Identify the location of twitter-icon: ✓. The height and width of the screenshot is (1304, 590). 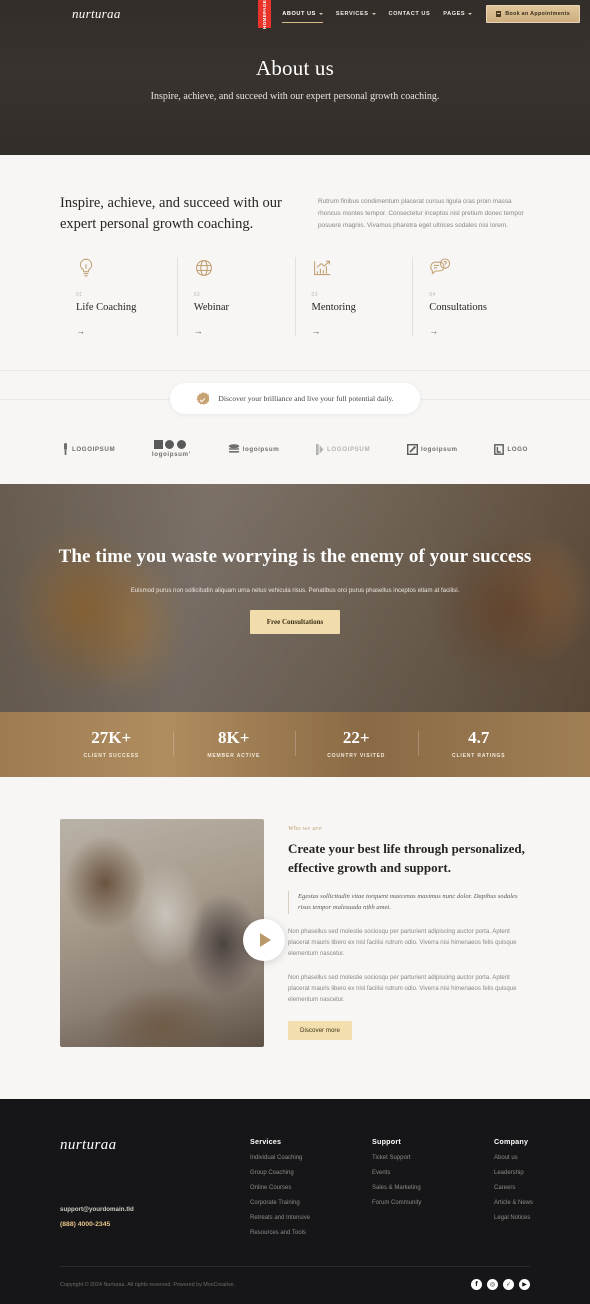
(508, 1285).